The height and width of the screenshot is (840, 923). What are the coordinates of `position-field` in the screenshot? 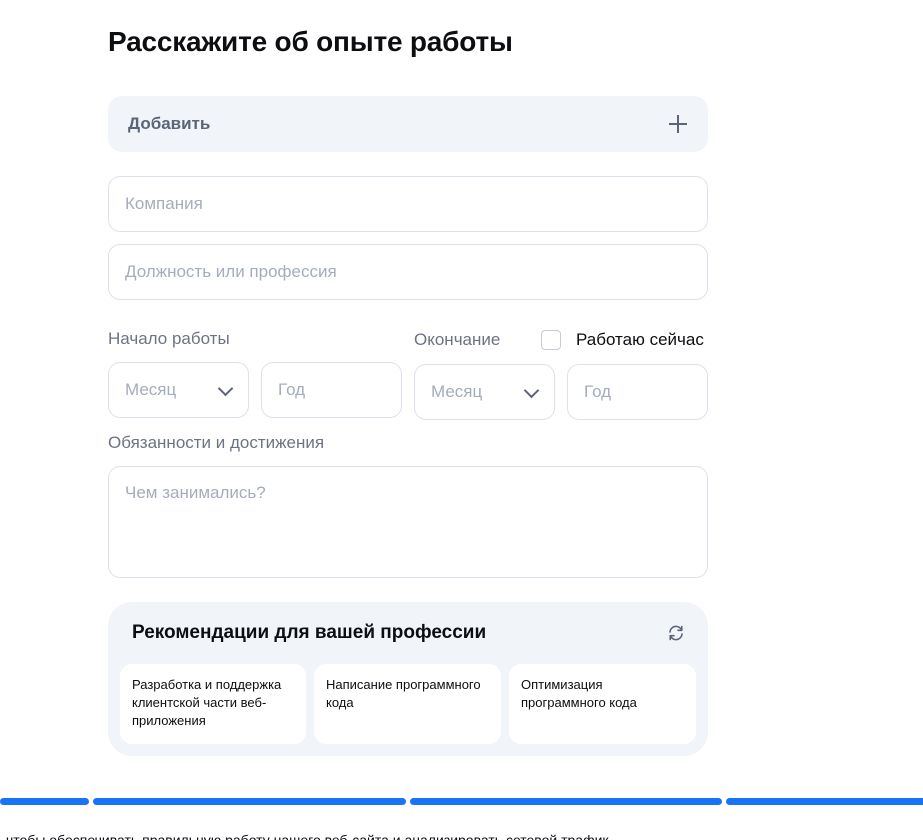 It's located at (408, 272).